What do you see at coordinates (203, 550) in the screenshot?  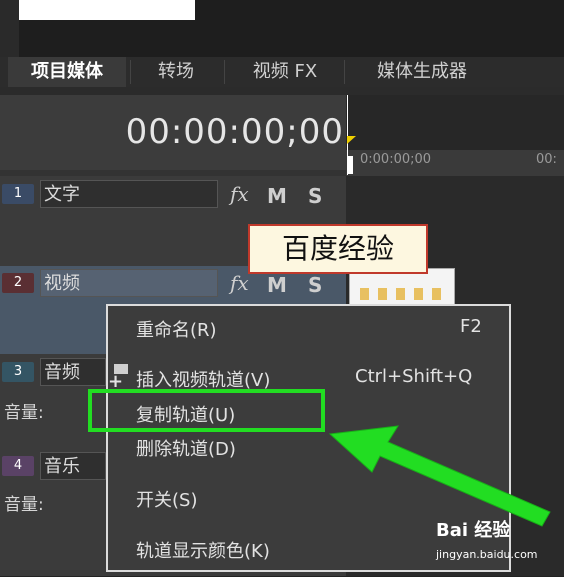 I see `menu-item-track-display-color: 轨道显示颜色(K)` at bounding box center [203, 550].